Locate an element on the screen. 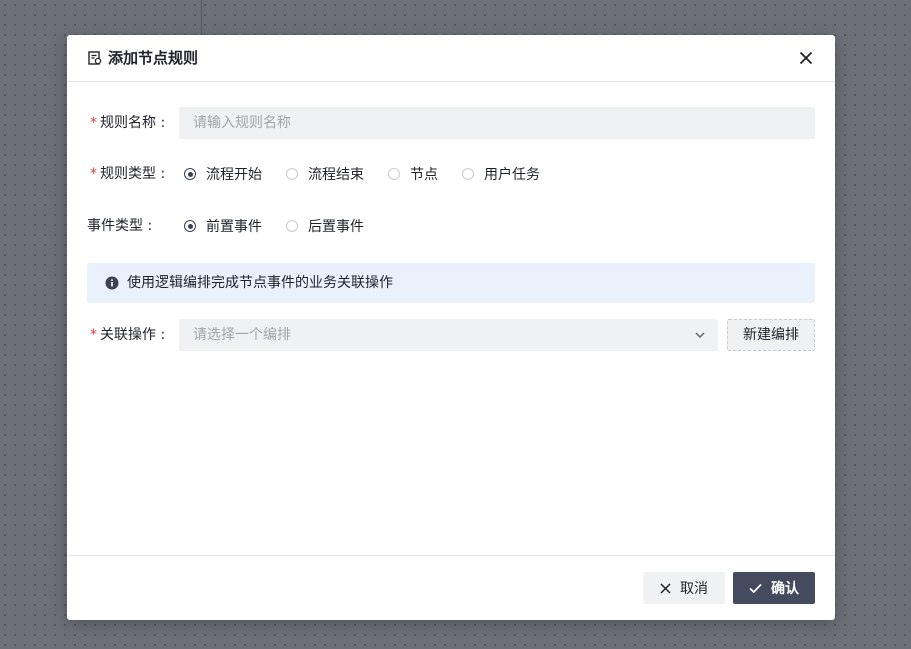  event-type-row: 事件类型 : 前置事件 后置事件 is located at coordinates (451, 226).